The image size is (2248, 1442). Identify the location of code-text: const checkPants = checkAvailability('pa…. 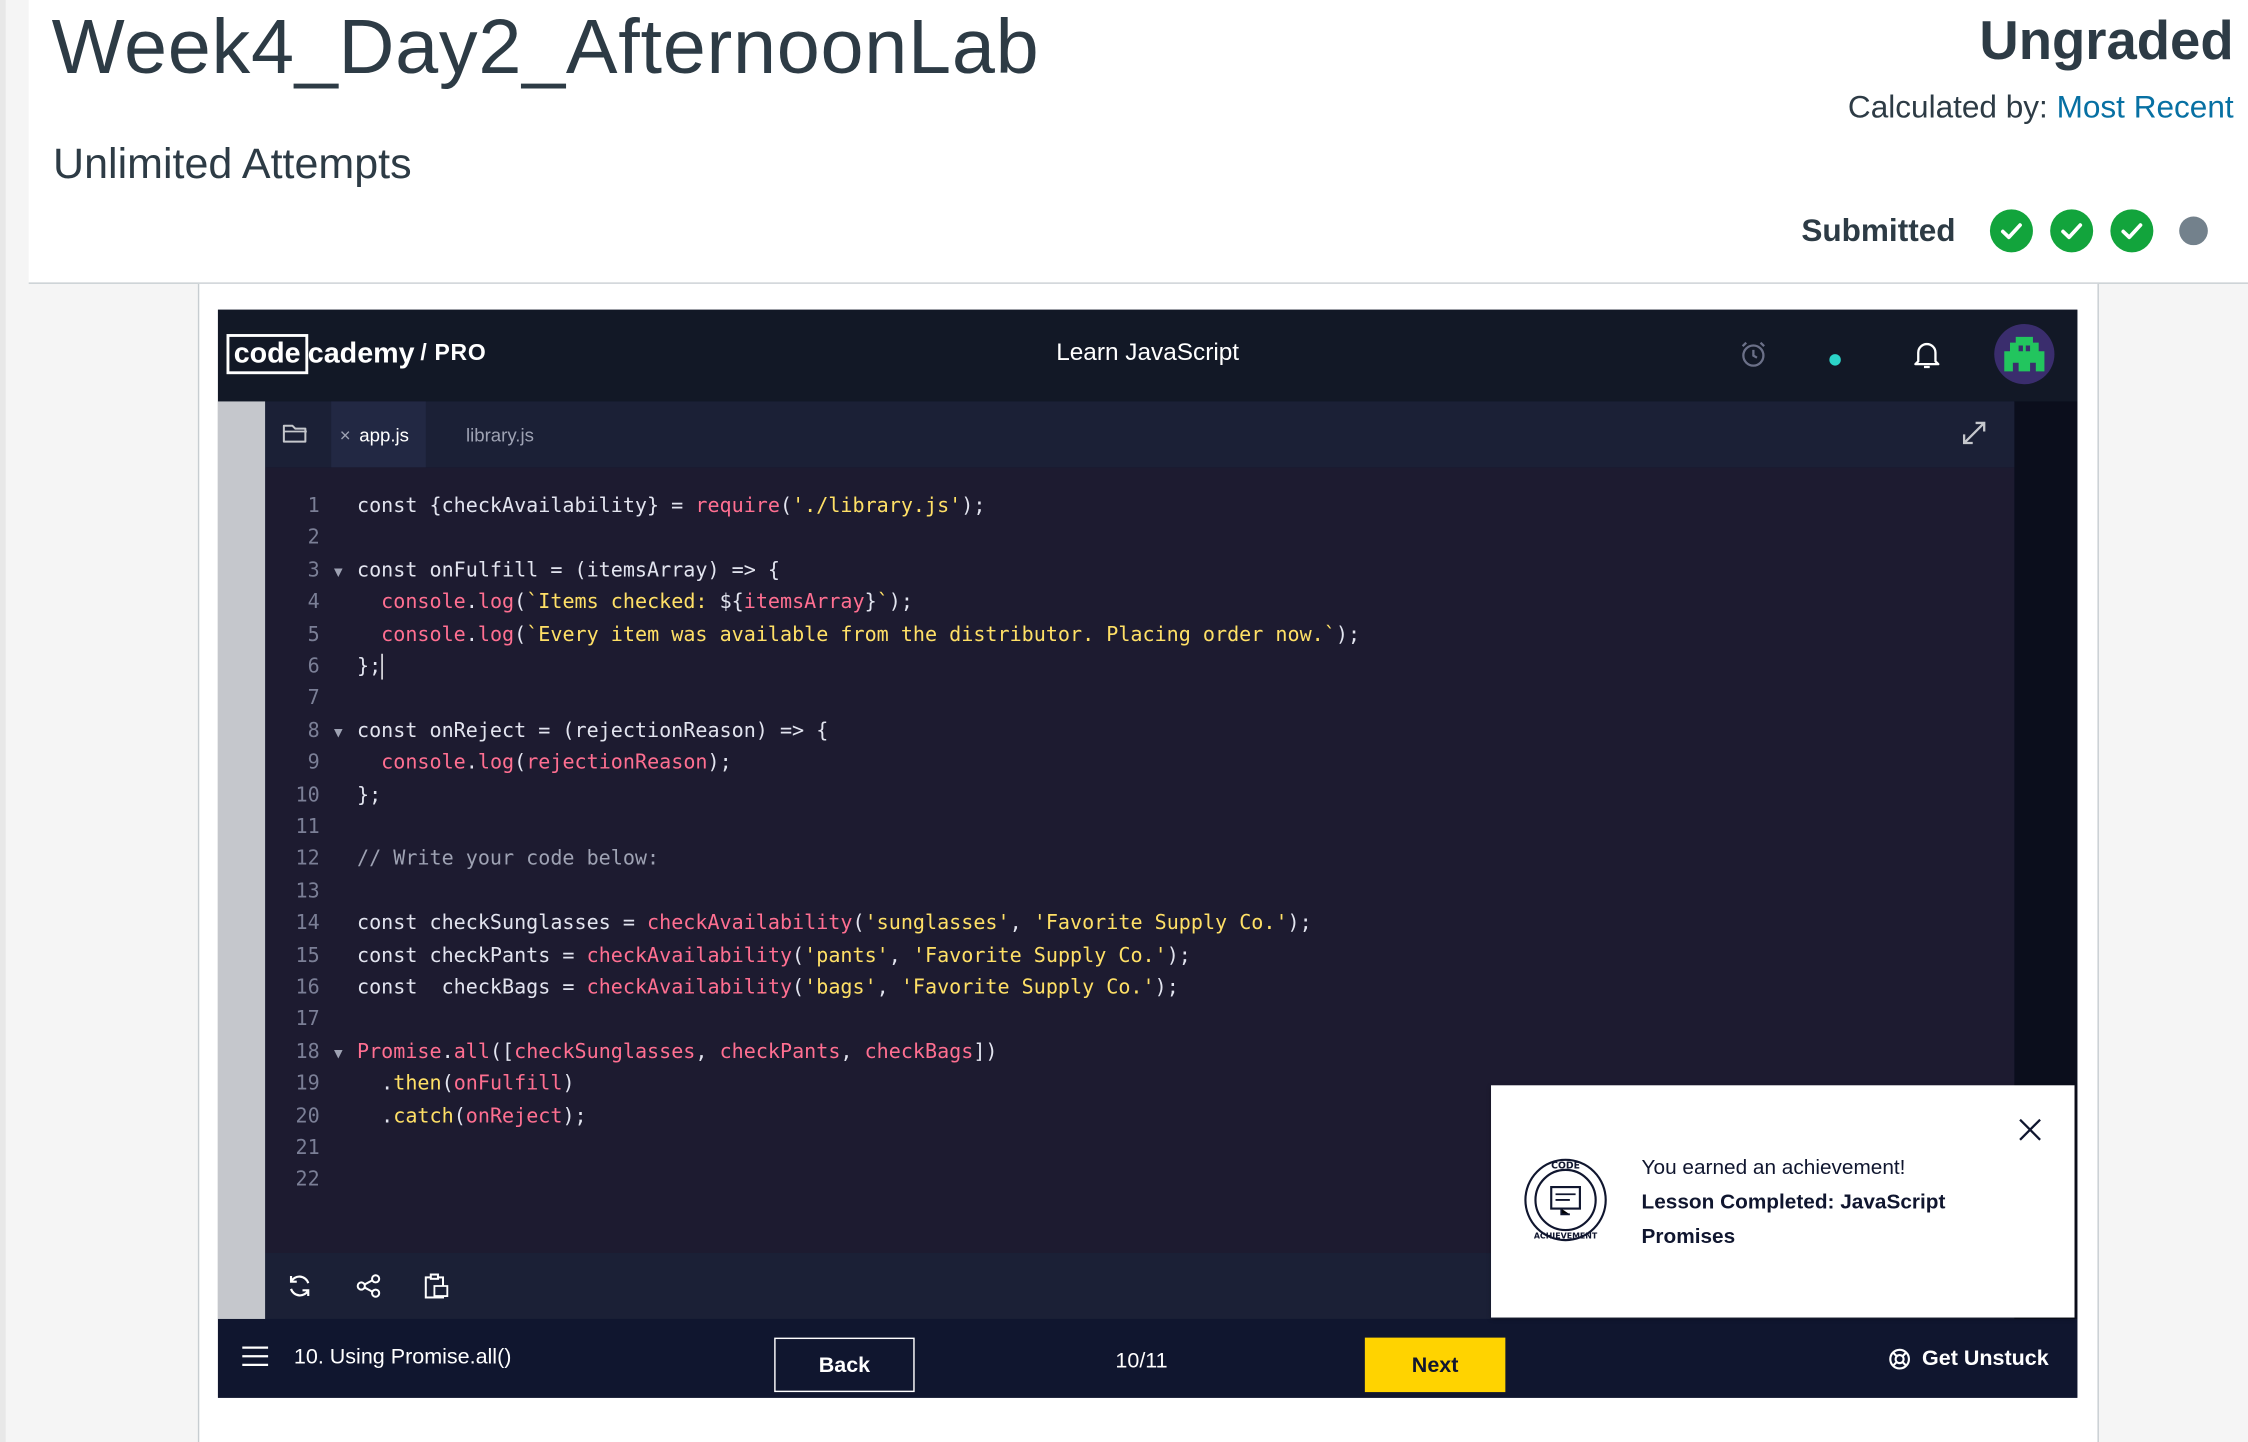
(773, 956).